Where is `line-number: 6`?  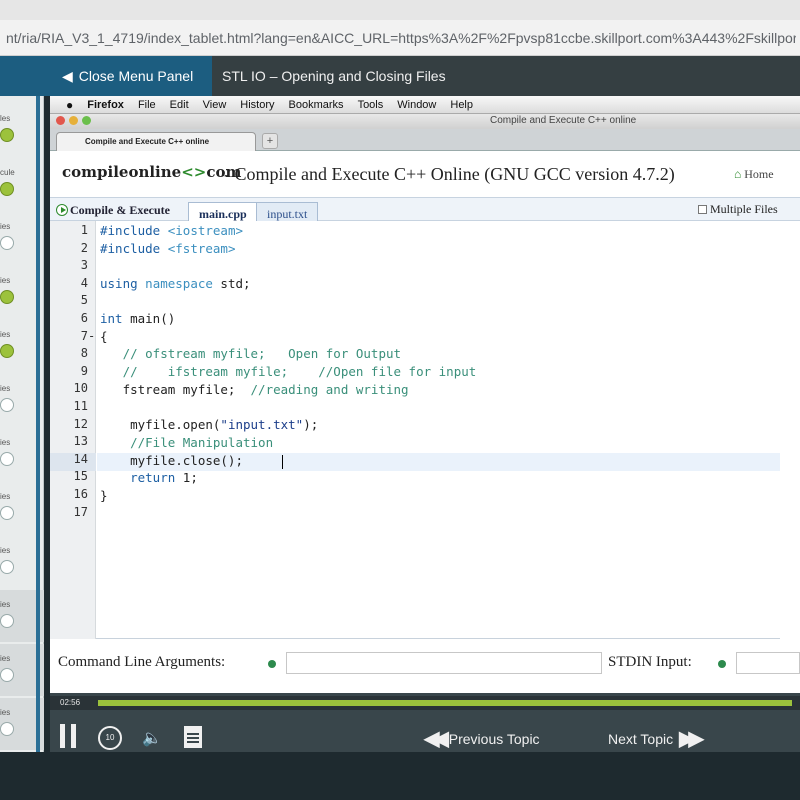
line-number: 6 is located at coordinates (84, 318).